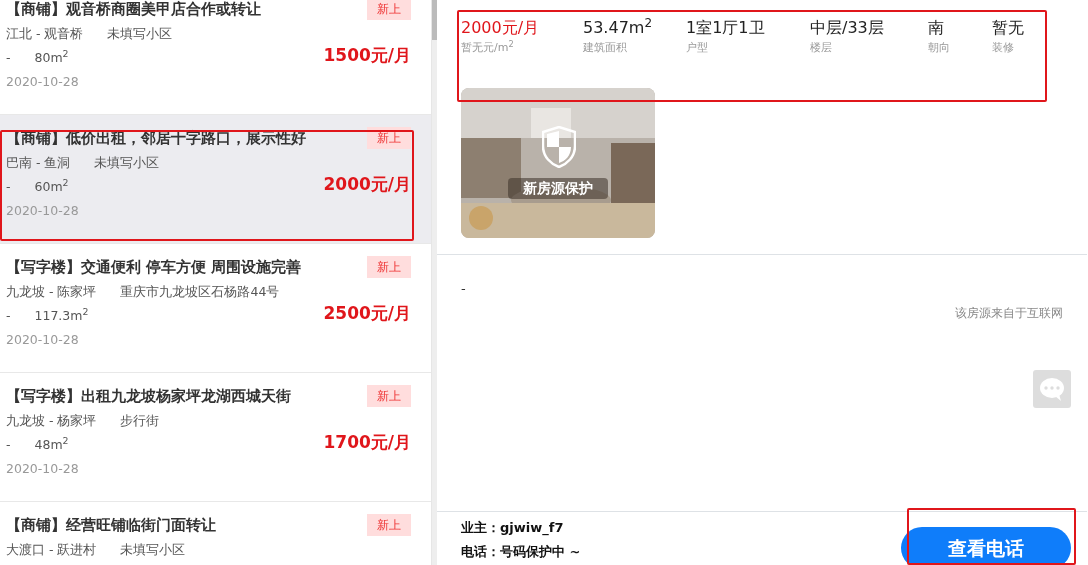 This screenshot has height=565, width=1088. I want to click on scrollbar-thumb, so click(434, 20).